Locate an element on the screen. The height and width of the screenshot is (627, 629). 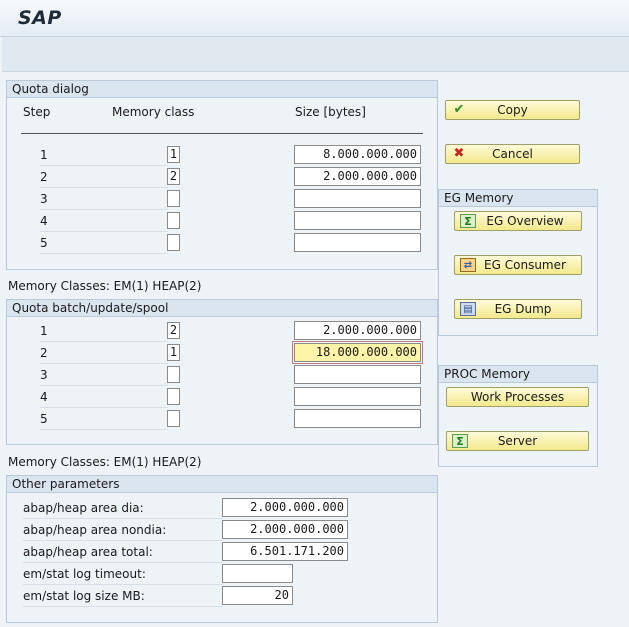
dialog-step-label: 4 is located at coordinates (44, 221).